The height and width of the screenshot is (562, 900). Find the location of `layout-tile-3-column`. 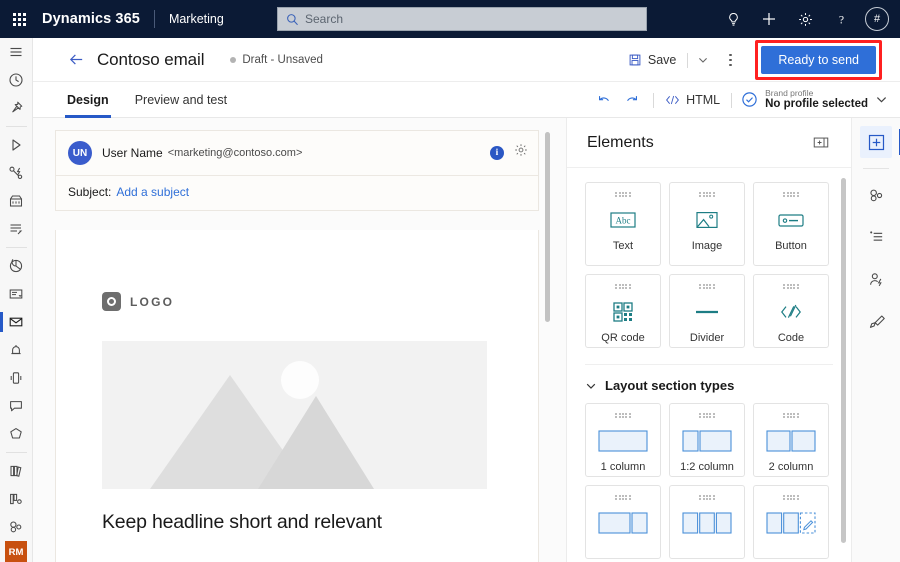

layout-tile-3-column is located at coordinates (707, 522).